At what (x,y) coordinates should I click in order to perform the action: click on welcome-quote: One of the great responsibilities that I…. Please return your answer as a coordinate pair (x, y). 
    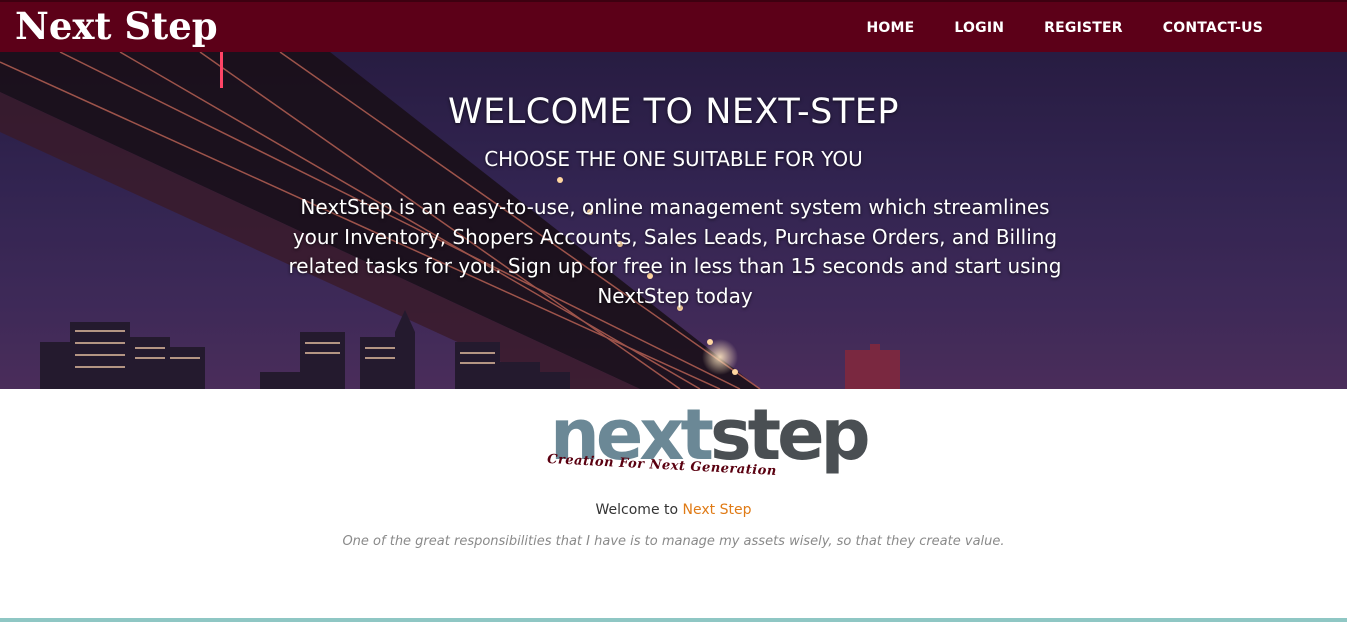
    Looking at the image, I should click on (673, 541).